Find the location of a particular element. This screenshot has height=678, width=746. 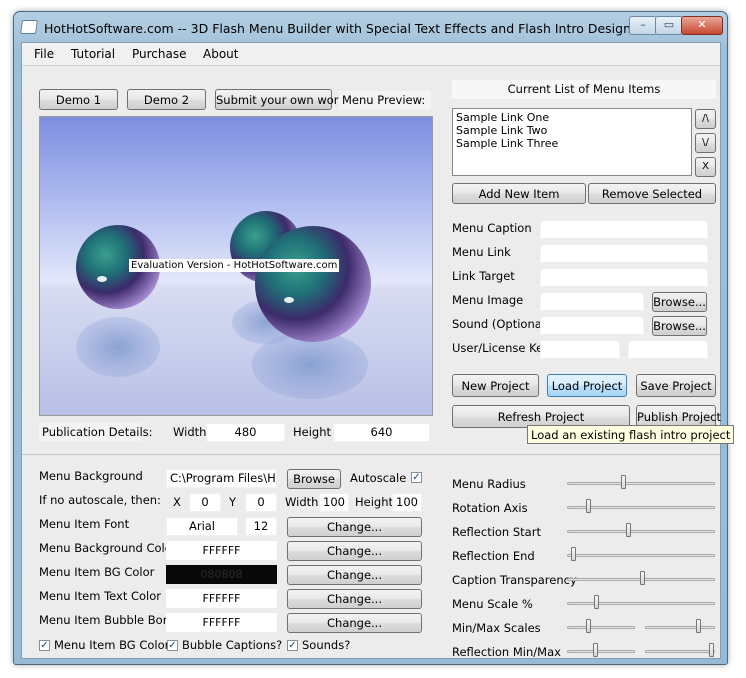

list-item: Sample Link One is located at coordinates (572, 117).